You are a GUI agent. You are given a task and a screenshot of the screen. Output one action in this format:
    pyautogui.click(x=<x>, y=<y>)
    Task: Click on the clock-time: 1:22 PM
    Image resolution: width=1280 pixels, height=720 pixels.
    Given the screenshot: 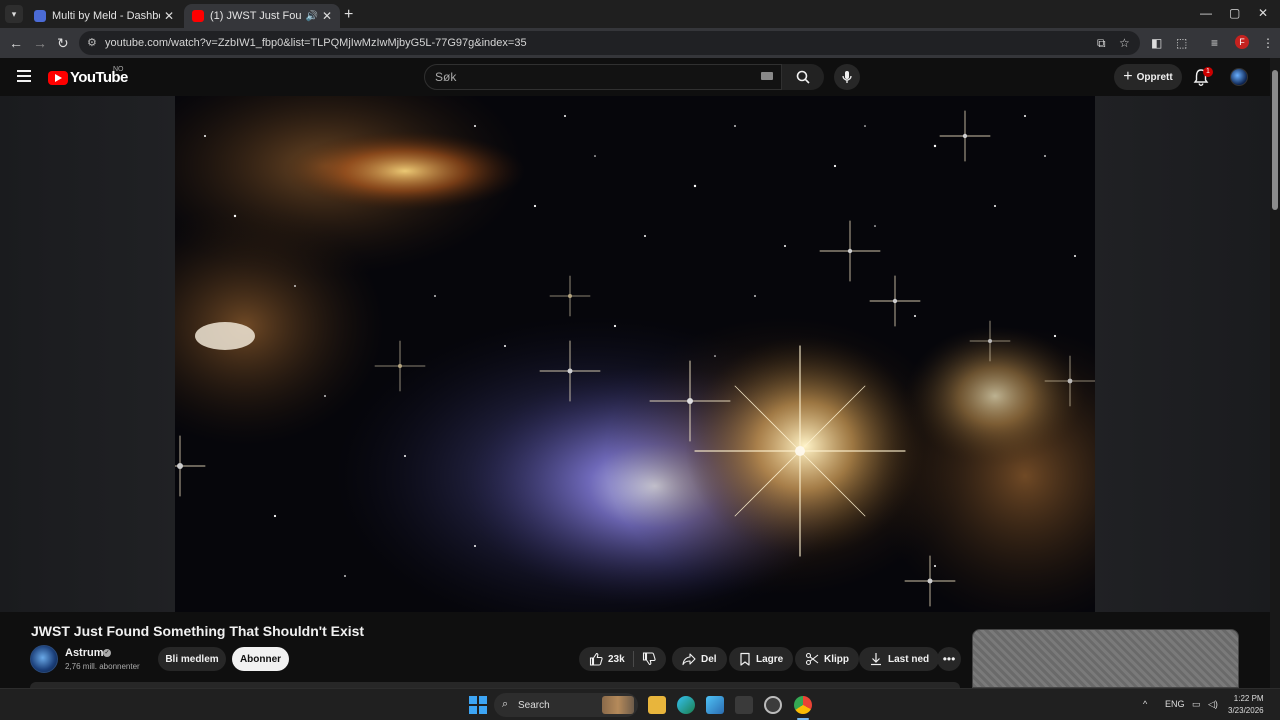 What is the action you would take?
    pyautogui.click(x=1248, y=698)
    